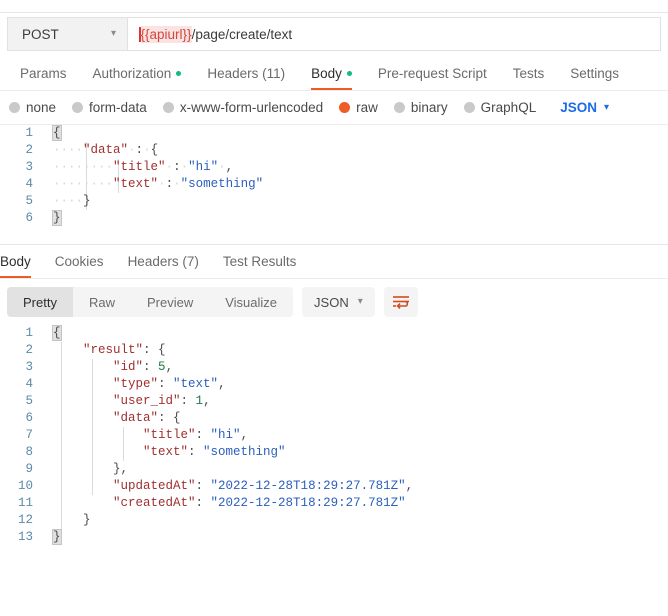 The image size is (668, 616). What do you see at coordinates (429, 107) in the screenshot?
I see `body-type-binary-label: binary` at bounding box center [429, 107].